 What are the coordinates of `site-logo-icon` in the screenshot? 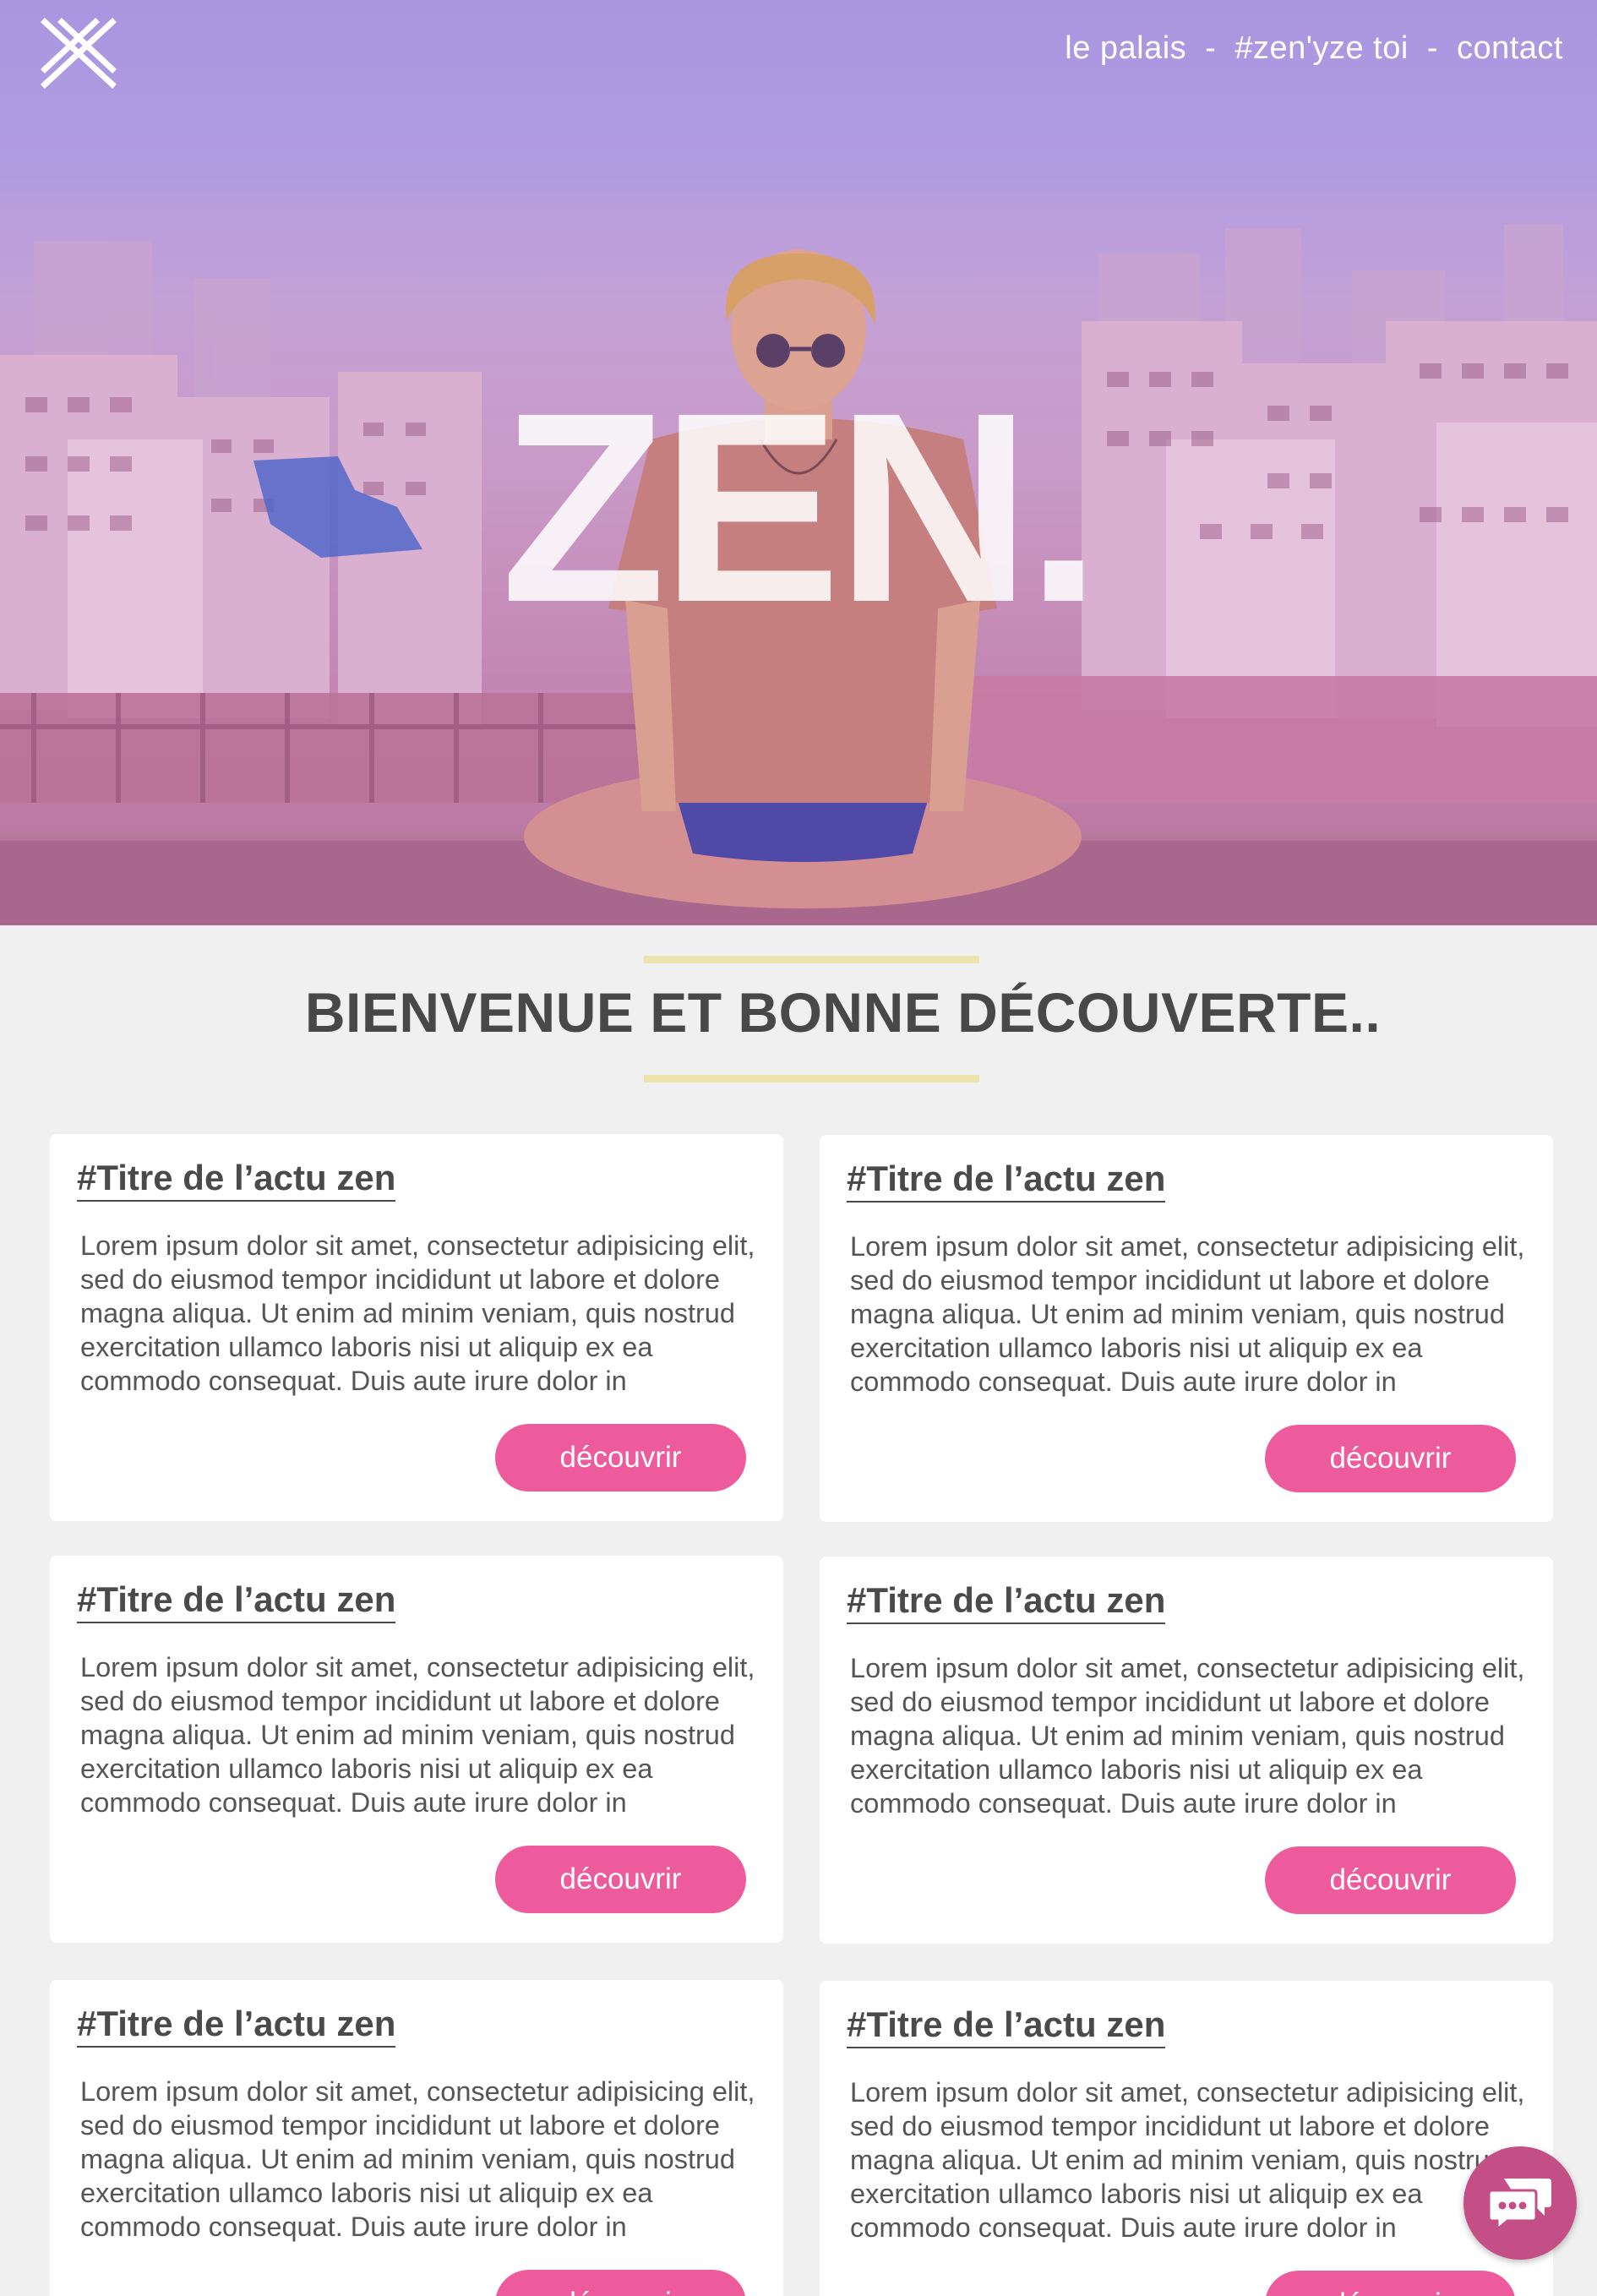 It's located at (78, 54).